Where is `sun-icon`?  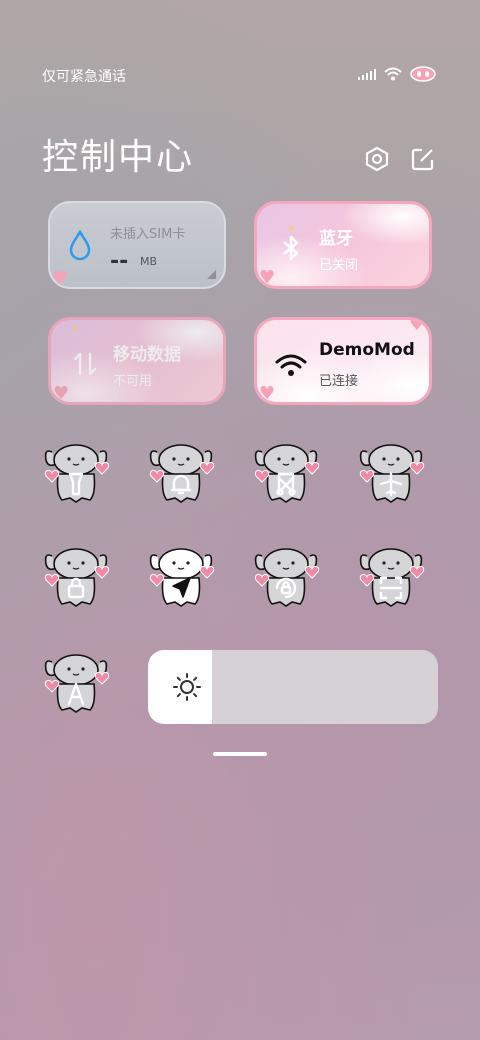
sun-icon is located at coordinates (187, 687).